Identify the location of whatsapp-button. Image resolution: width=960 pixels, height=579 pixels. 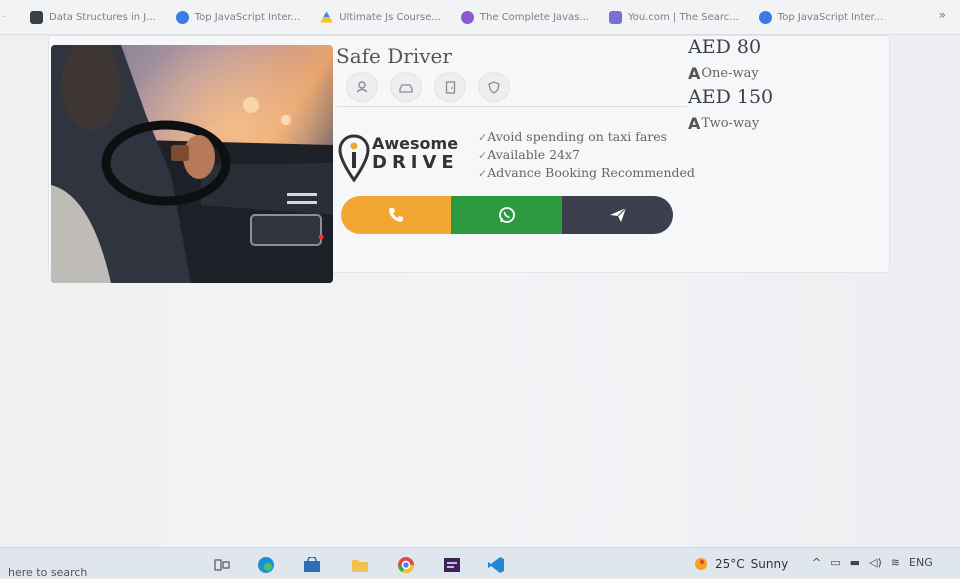
(506, 215).